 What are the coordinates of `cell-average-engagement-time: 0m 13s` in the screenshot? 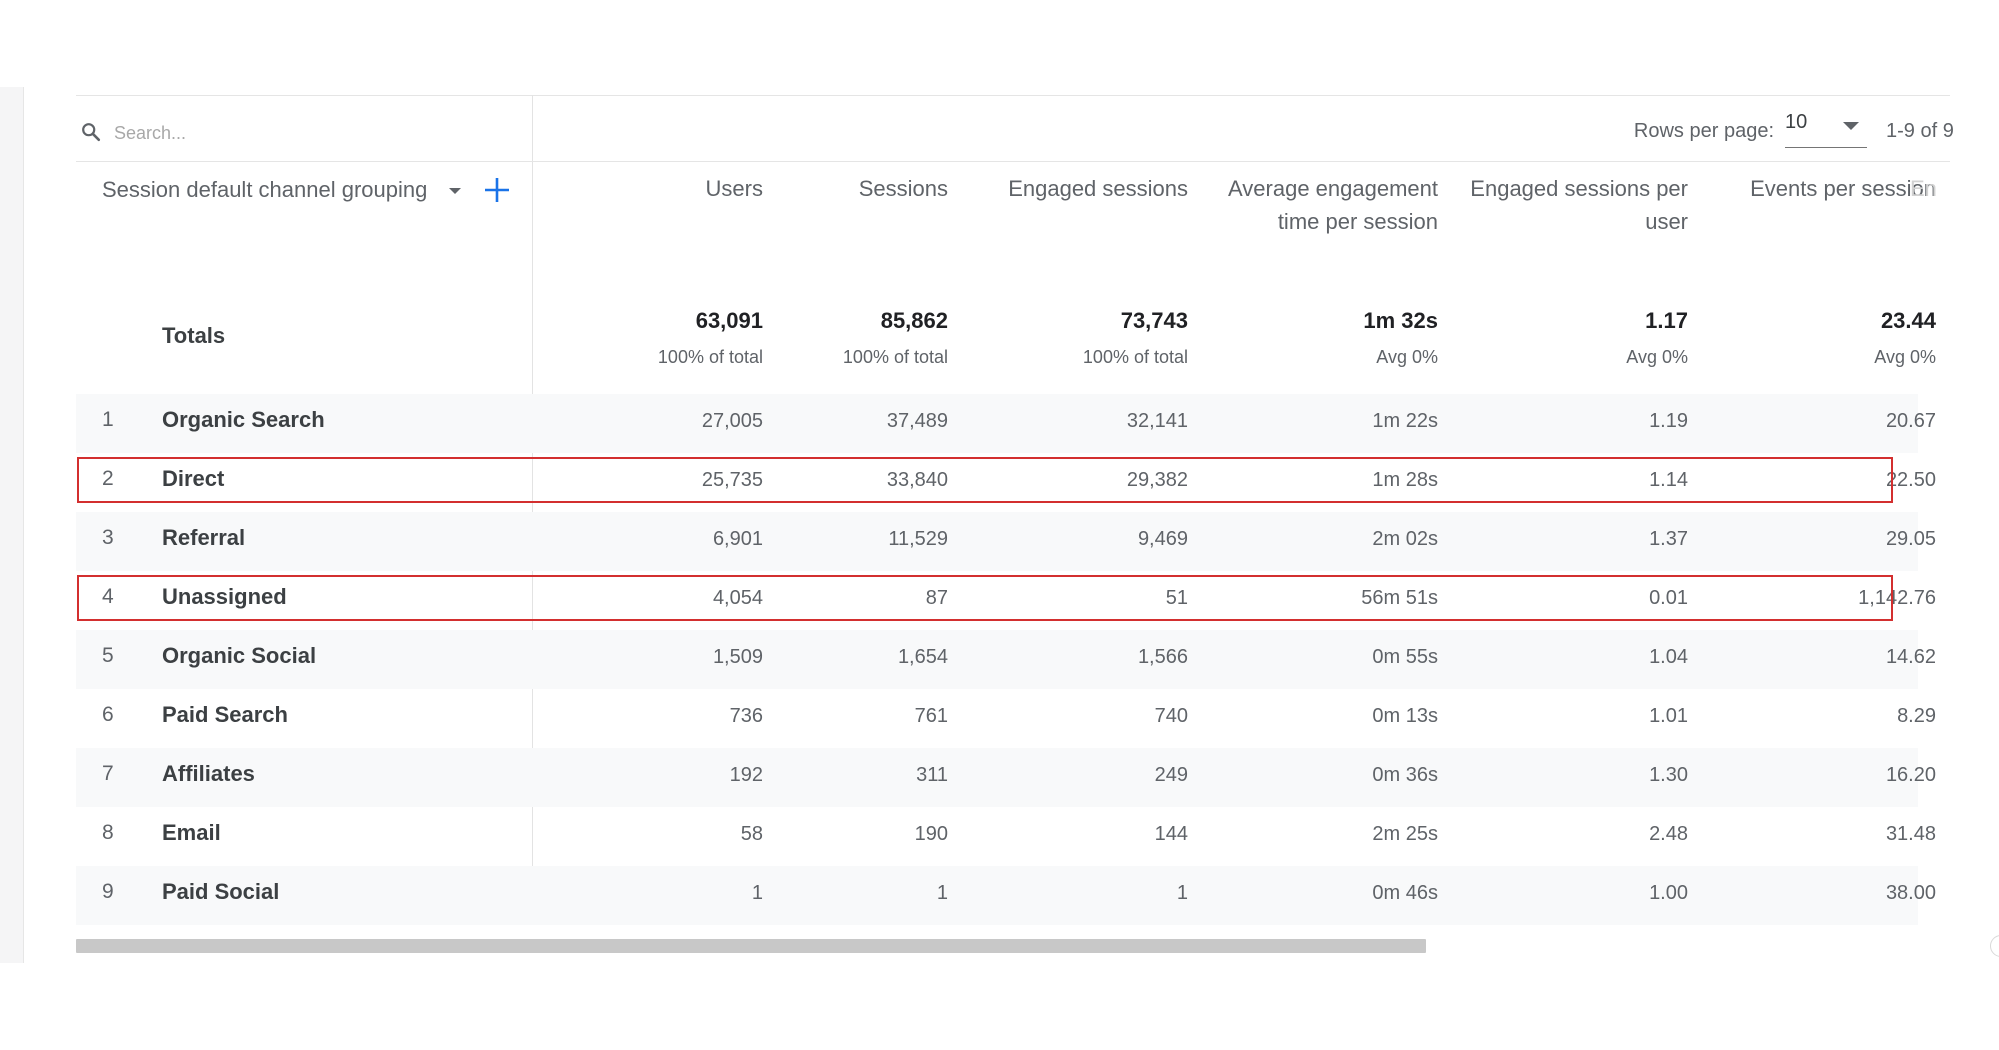 It's located at (1405, 716).